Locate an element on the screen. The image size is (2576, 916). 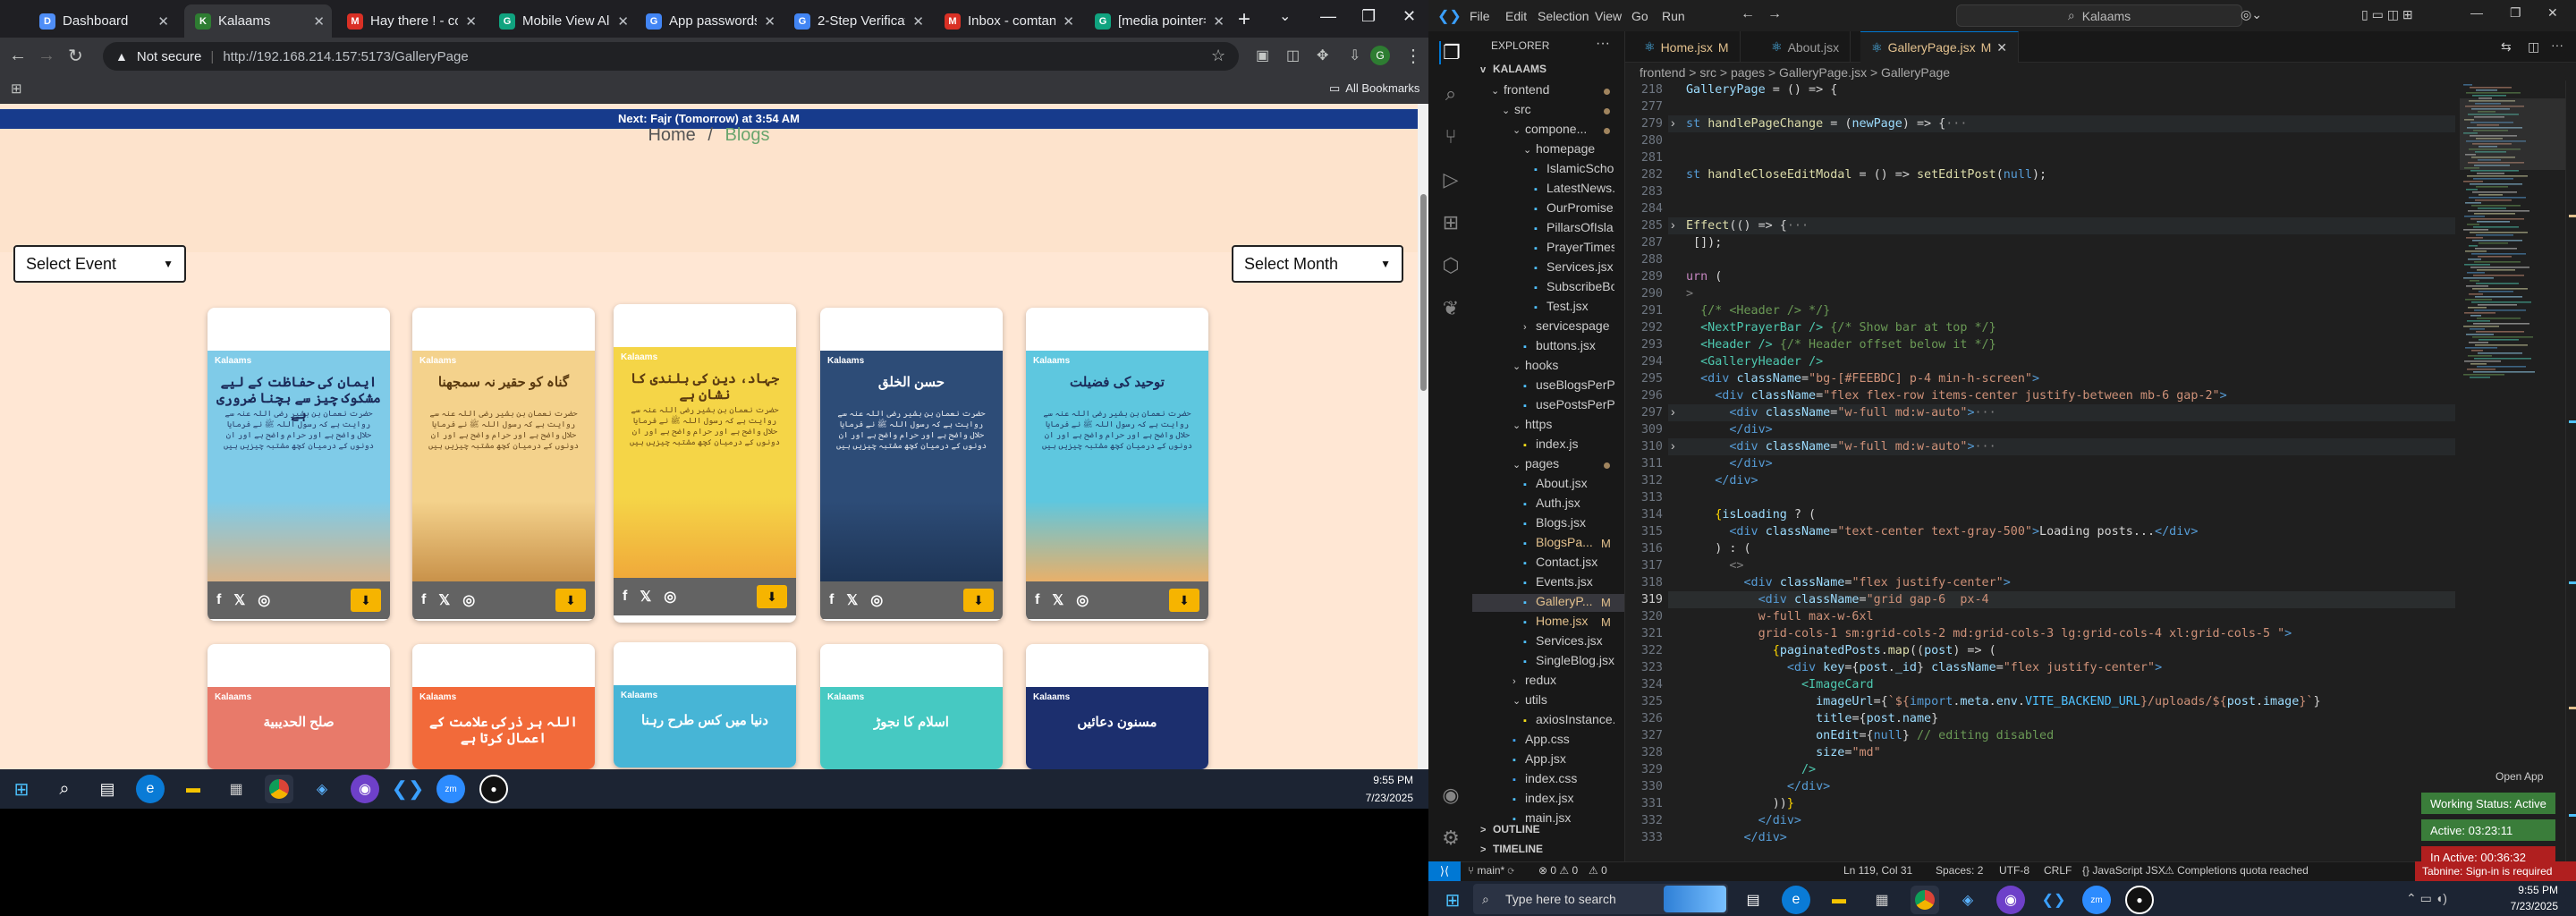
puzzle-icon: ✥ is located at coordinates (1322, 55).